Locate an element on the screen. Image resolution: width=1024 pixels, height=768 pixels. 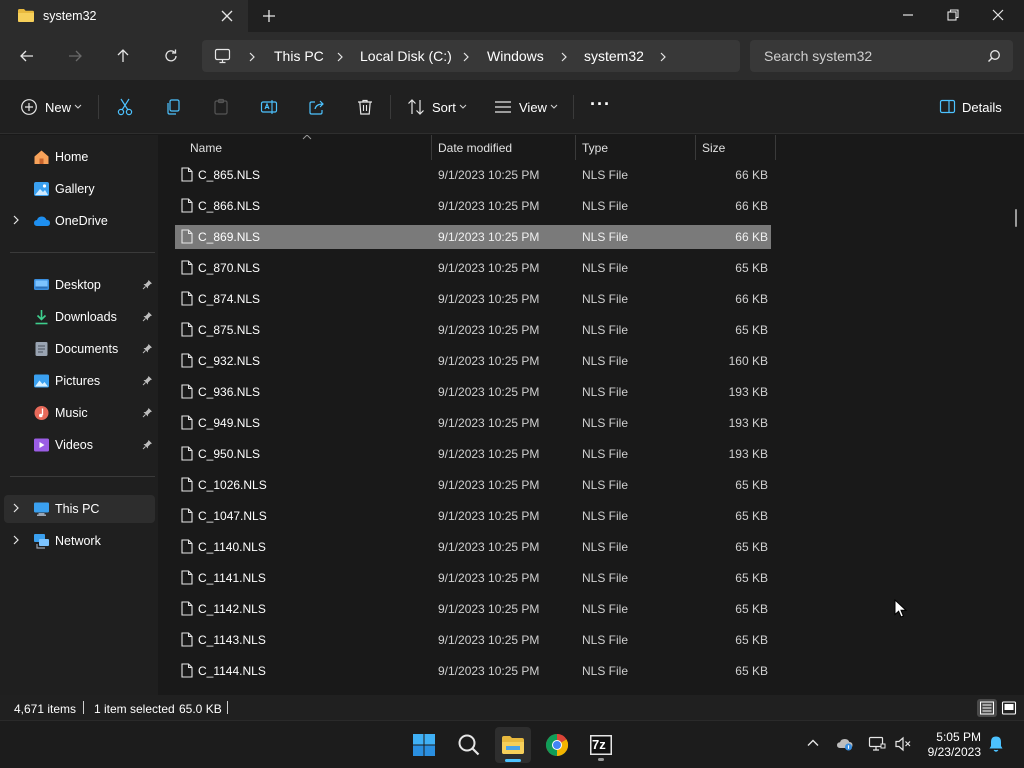
breadcrumb-this-pc: This PC is located at coordinates (299, 56).